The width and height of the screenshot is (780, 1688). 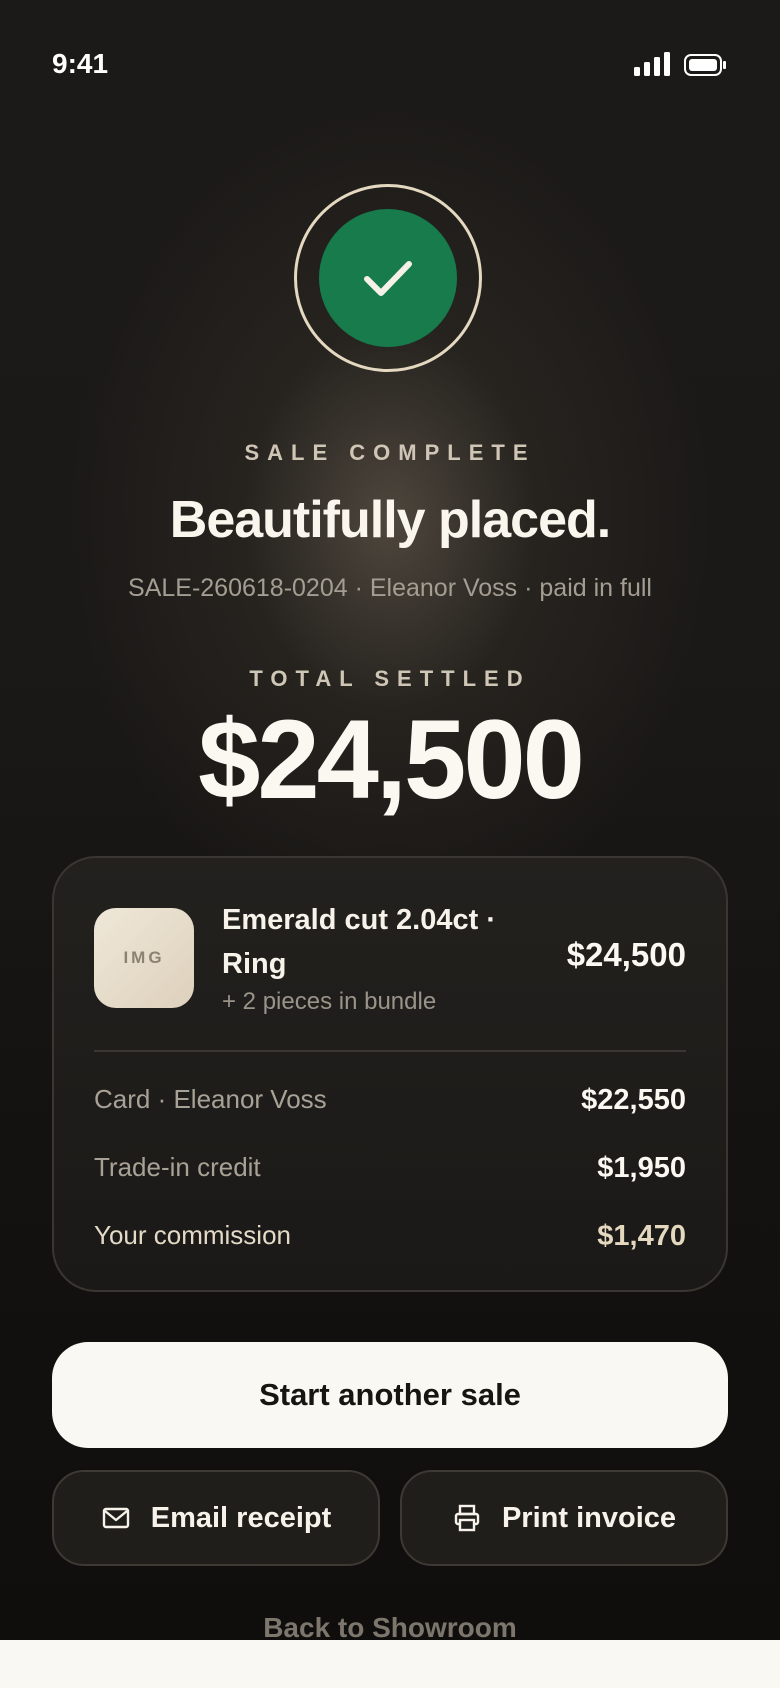 What do you see at coordinates (390, 452) in the screenshot?
I see `sale-status-eyebrow: SALE COMPLETE` at bounding box center [390, 452].